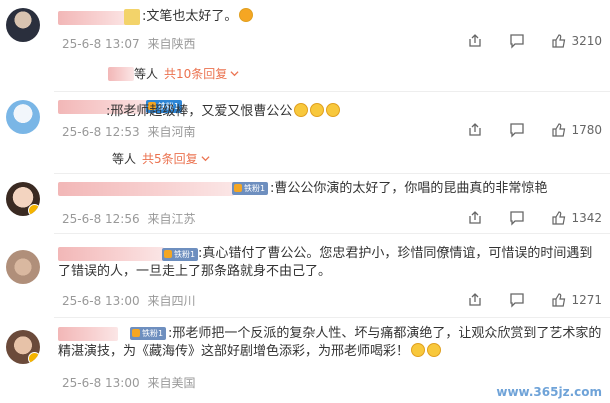 The width and height of the screenshot is (610, 403). What do you see at coordinates (195, 74) in the screenshot?
I see `more-replies-link: 共10条回复` at bounding box center [195, 74].